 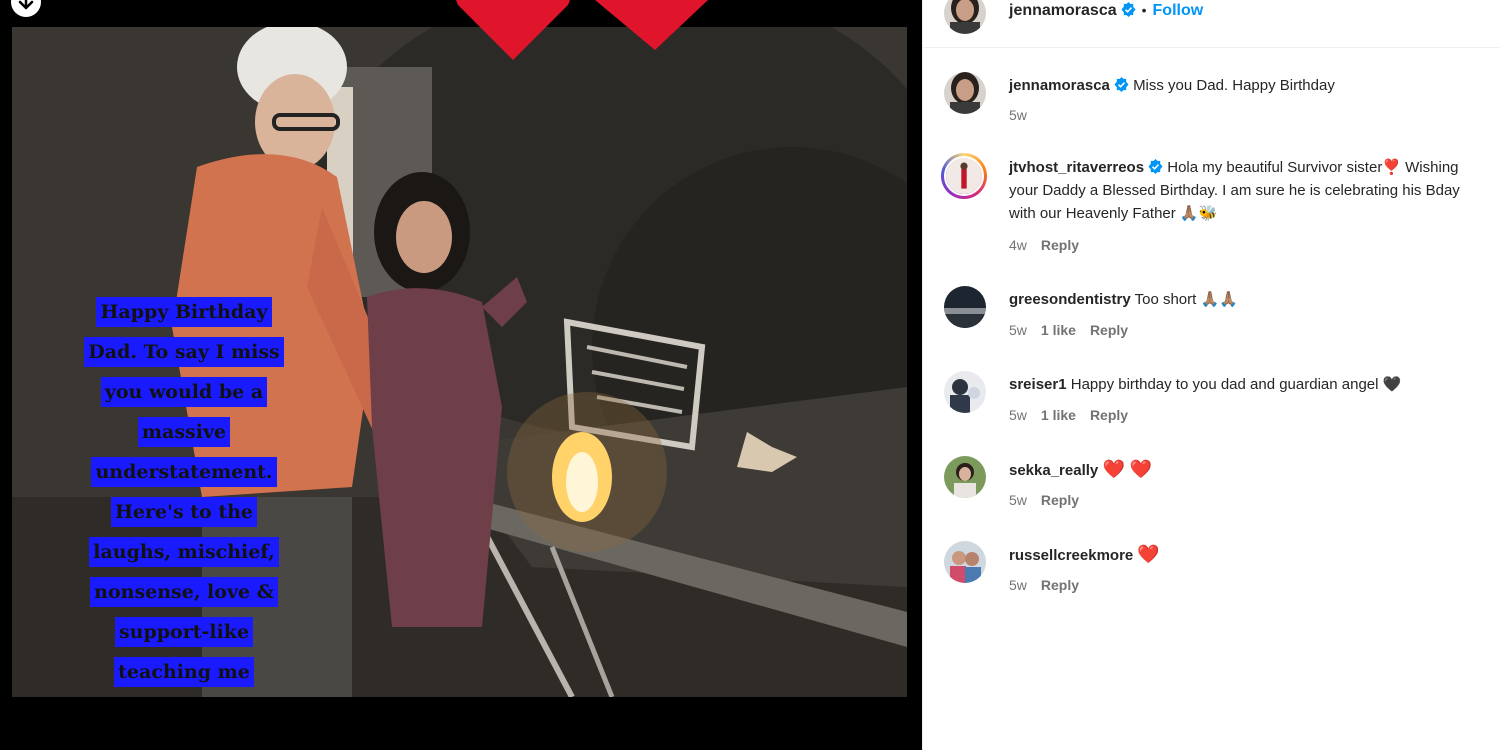 What do you see at coordinates (1018, 245) in the screenshot?
I see `comment-time: 4w` at bounding box center [1018, 245].